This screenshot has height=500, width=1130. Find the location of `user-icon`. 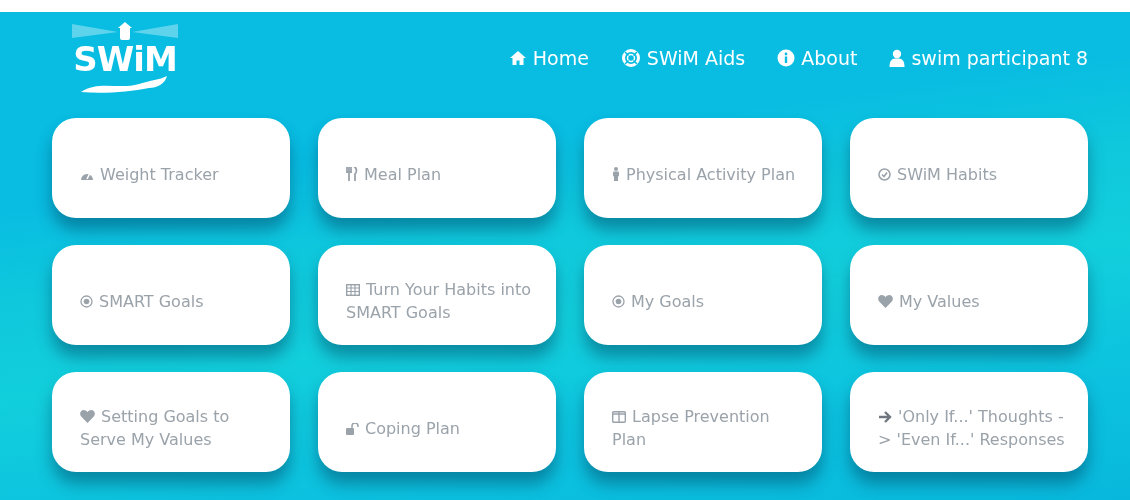

user-icon is located at coordinates (897, 58).